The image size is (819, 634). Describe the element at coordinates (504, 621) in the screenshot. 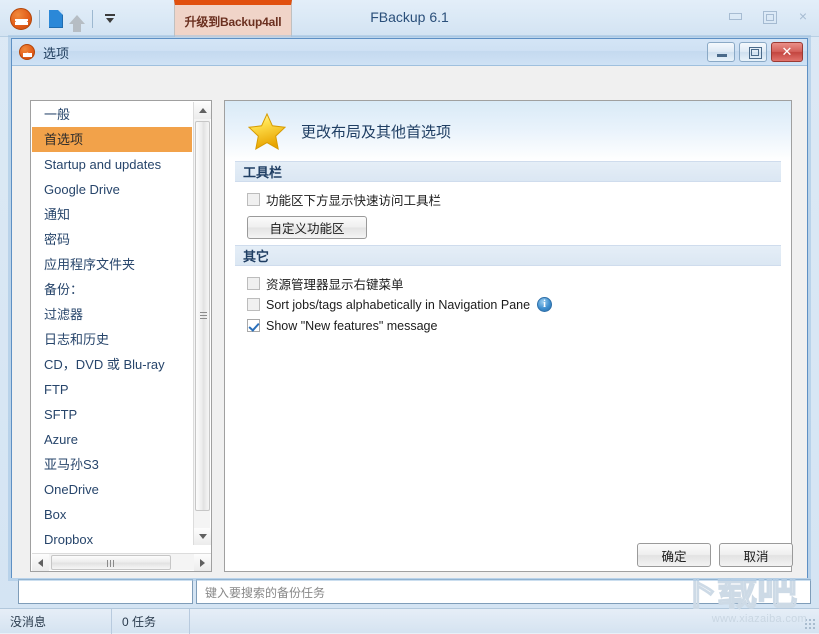

I see `status-filler` at that location.